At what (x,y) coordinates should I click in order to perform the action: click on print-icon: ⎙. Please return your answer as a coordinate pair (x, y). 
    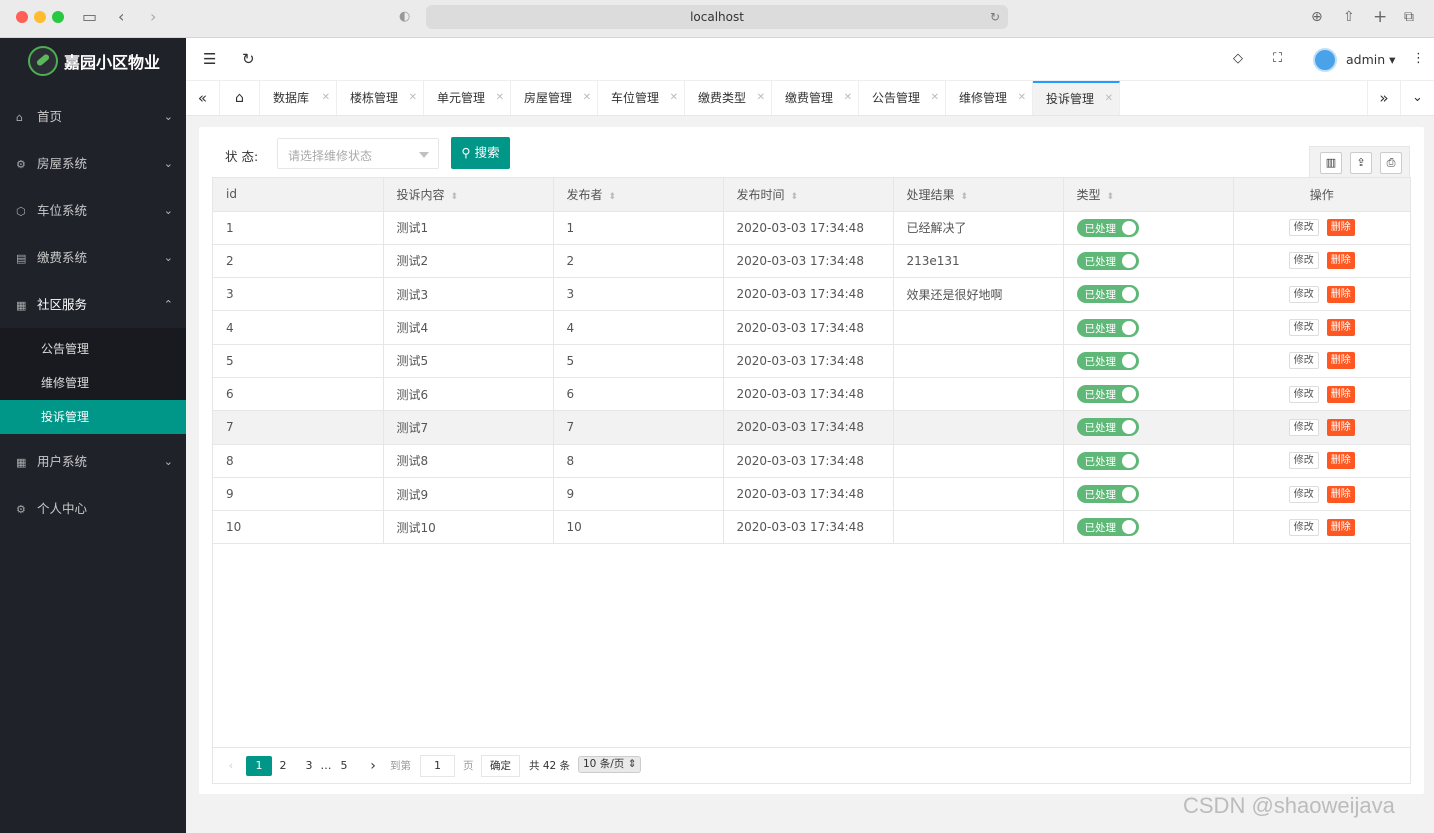
    Looking at the image, I should click on (1391, 163).